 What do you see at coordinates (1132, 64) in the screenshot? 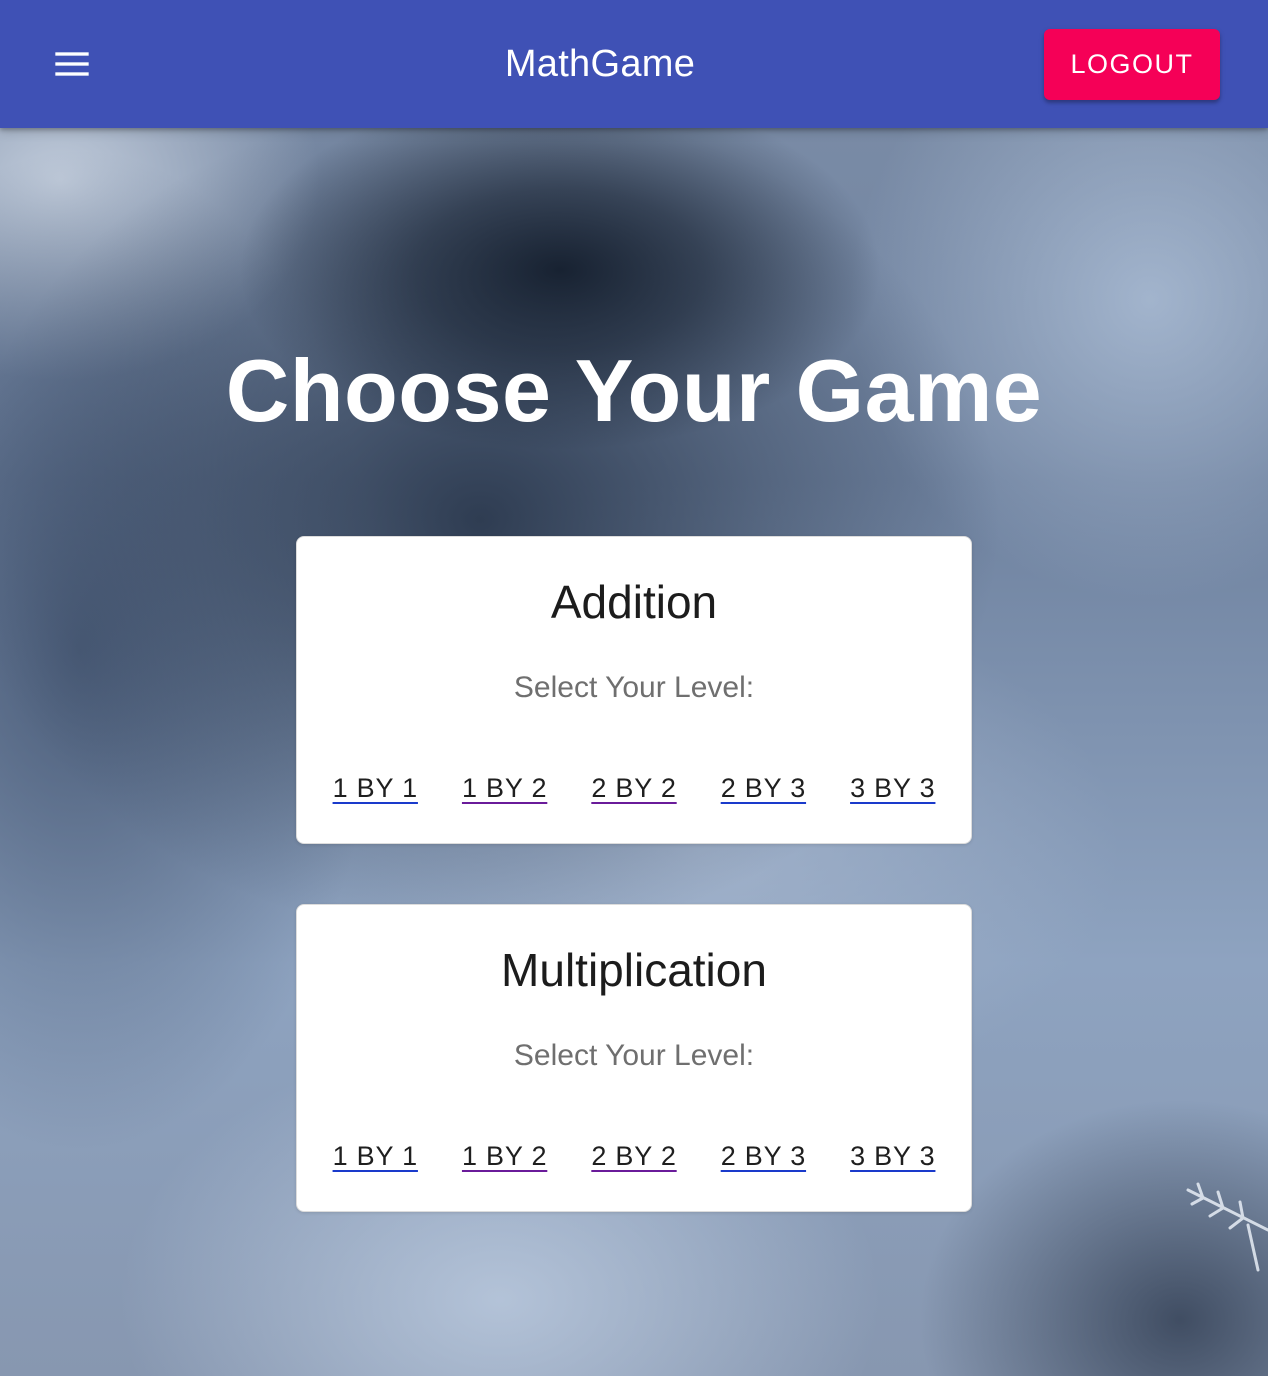
I see `logout-button: LOGOUT` at bounding box center [1132, 64].